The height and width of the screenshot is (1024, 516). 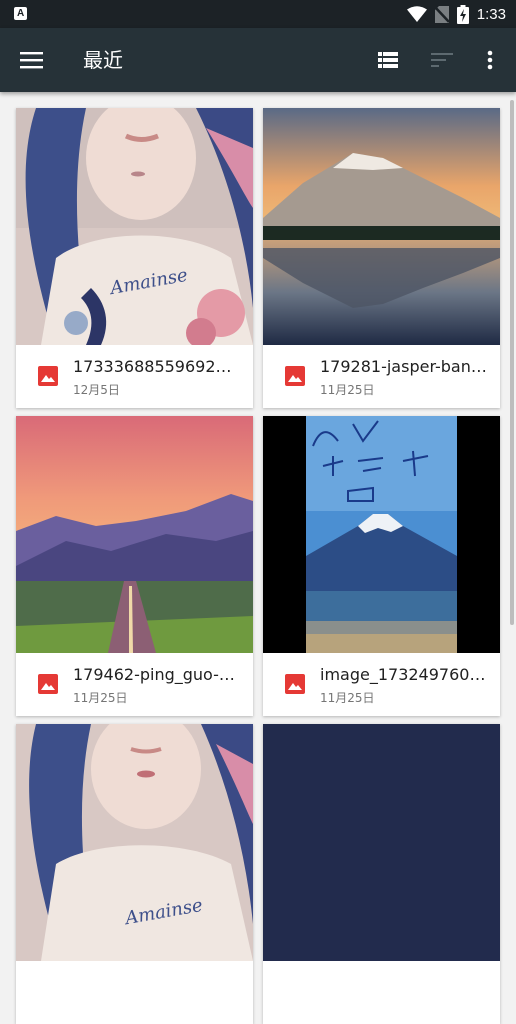 I want to click on file-info: image_173249760… 11月25日, so click(x=381, y=684).